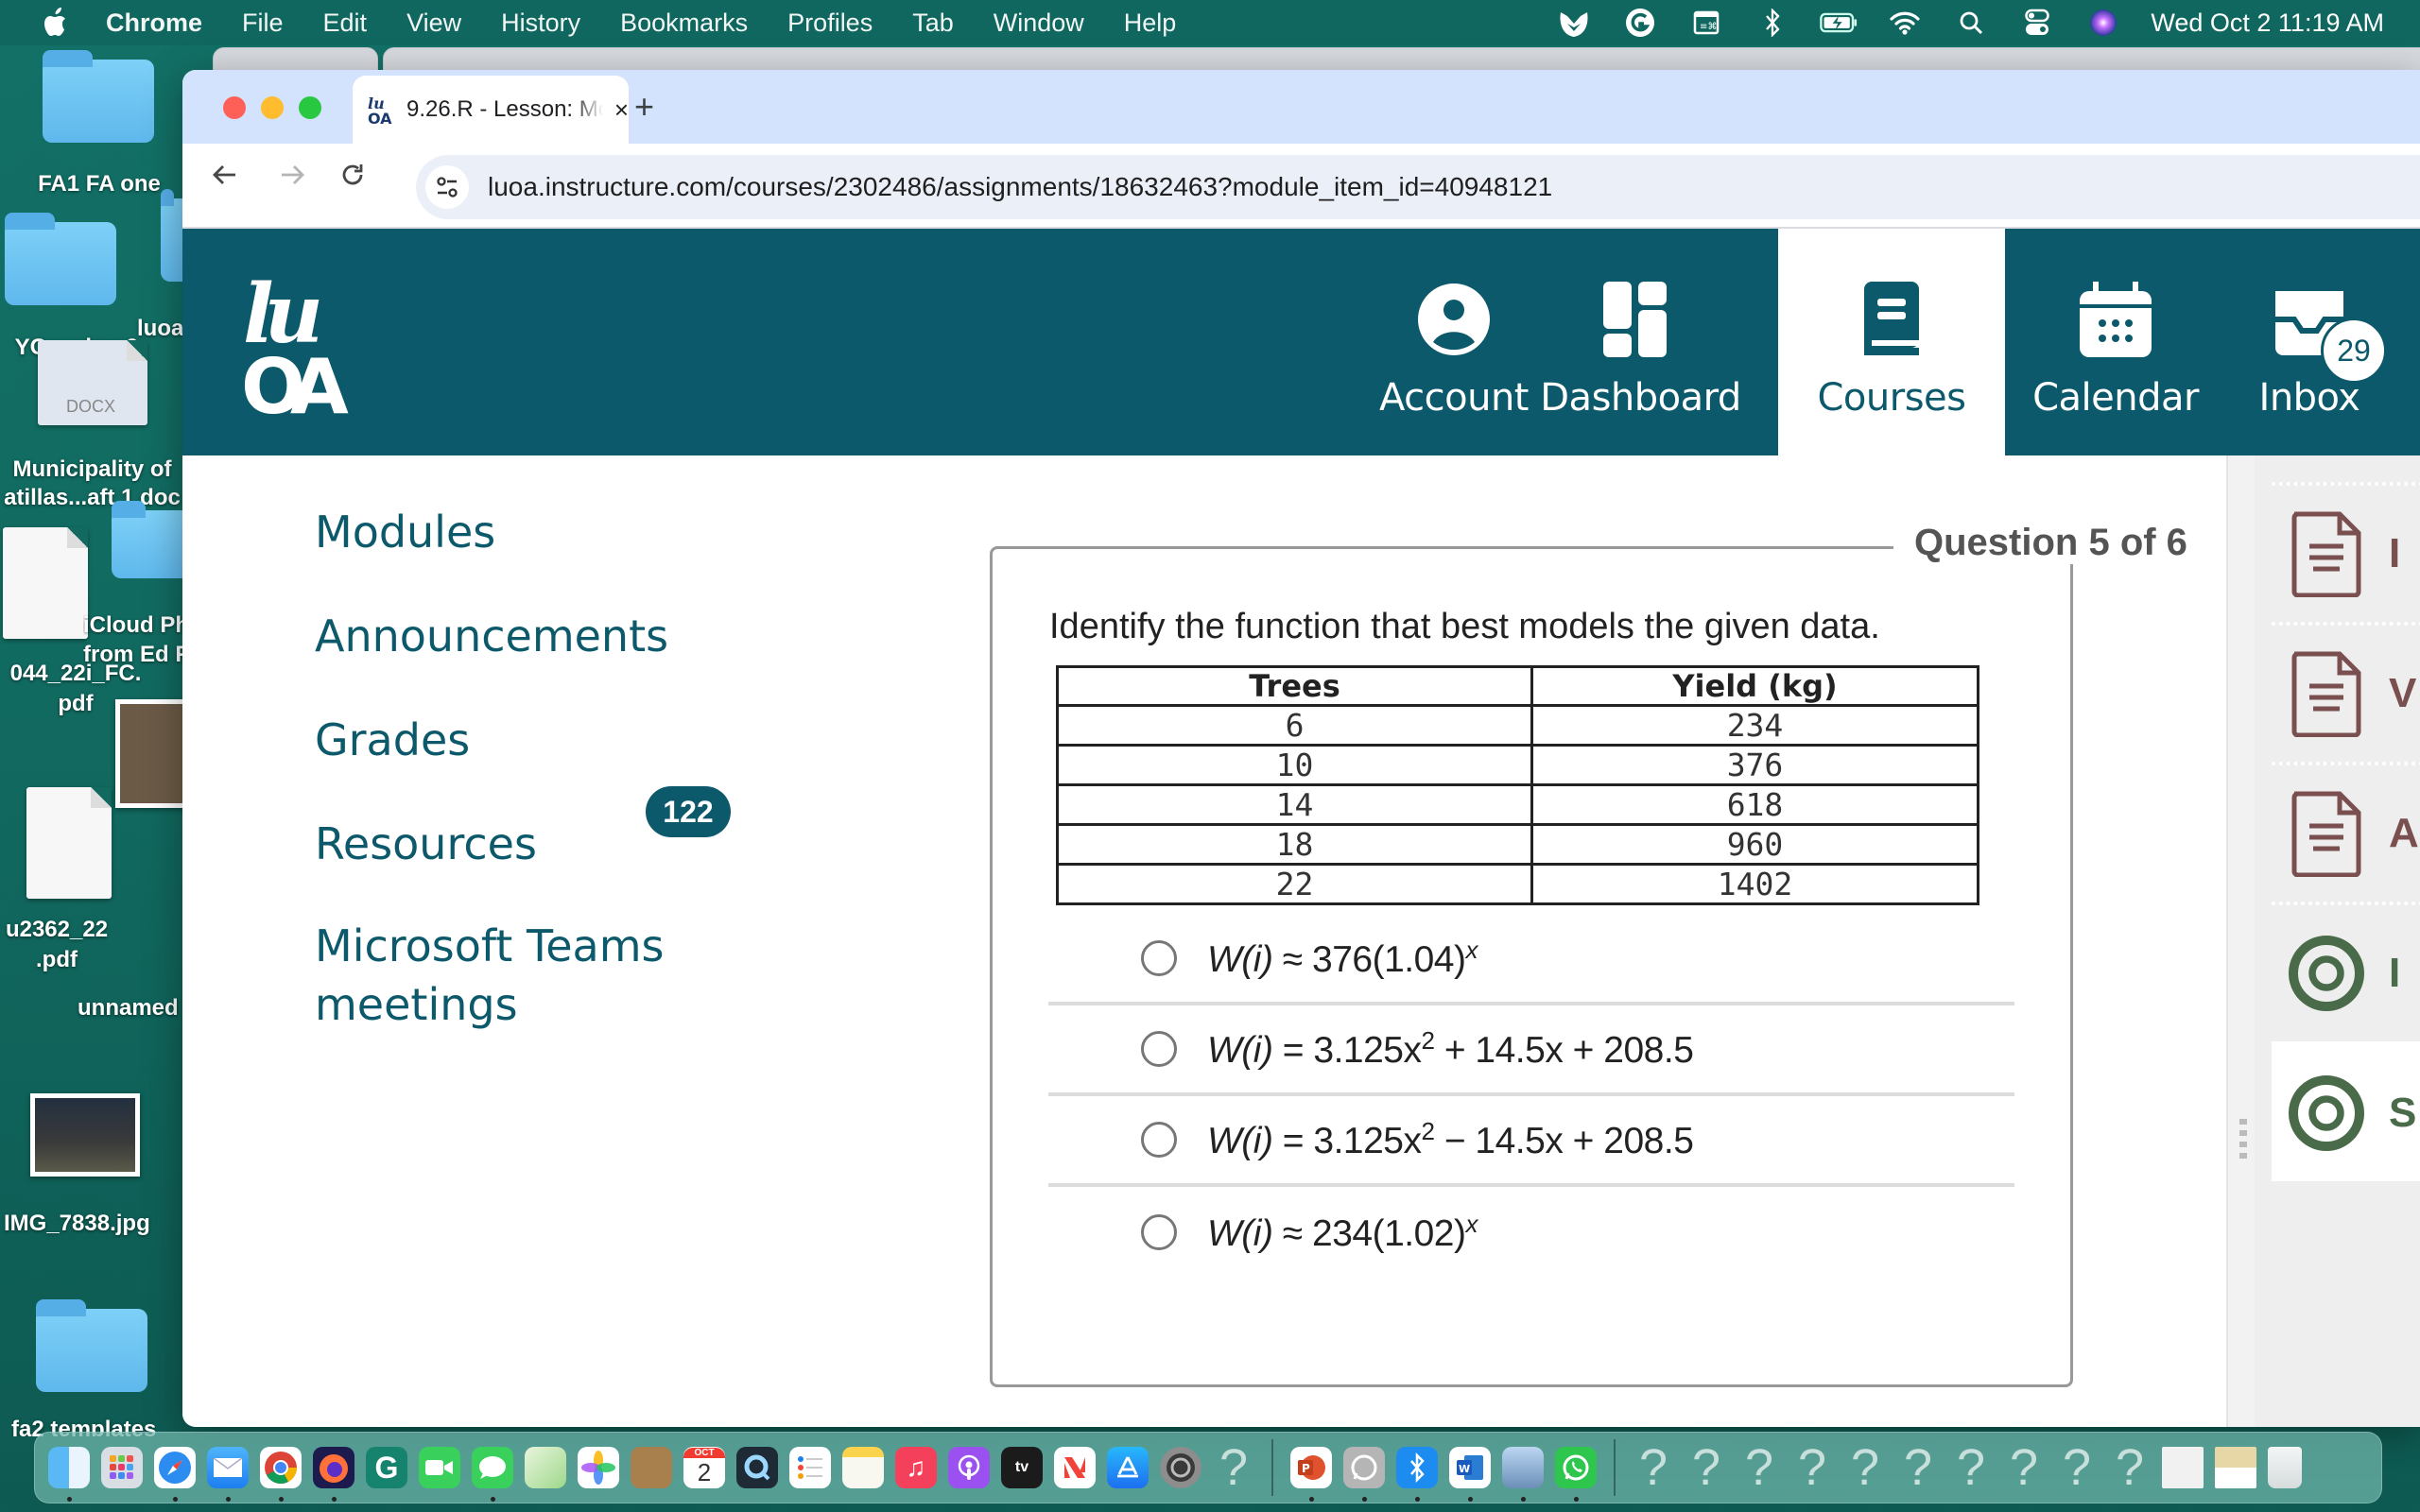  Describe the element at coordinates (1531, 960) in the screenshot. I see `answer-option-a: W(i) ≈ 376(1.04)x` at that location.